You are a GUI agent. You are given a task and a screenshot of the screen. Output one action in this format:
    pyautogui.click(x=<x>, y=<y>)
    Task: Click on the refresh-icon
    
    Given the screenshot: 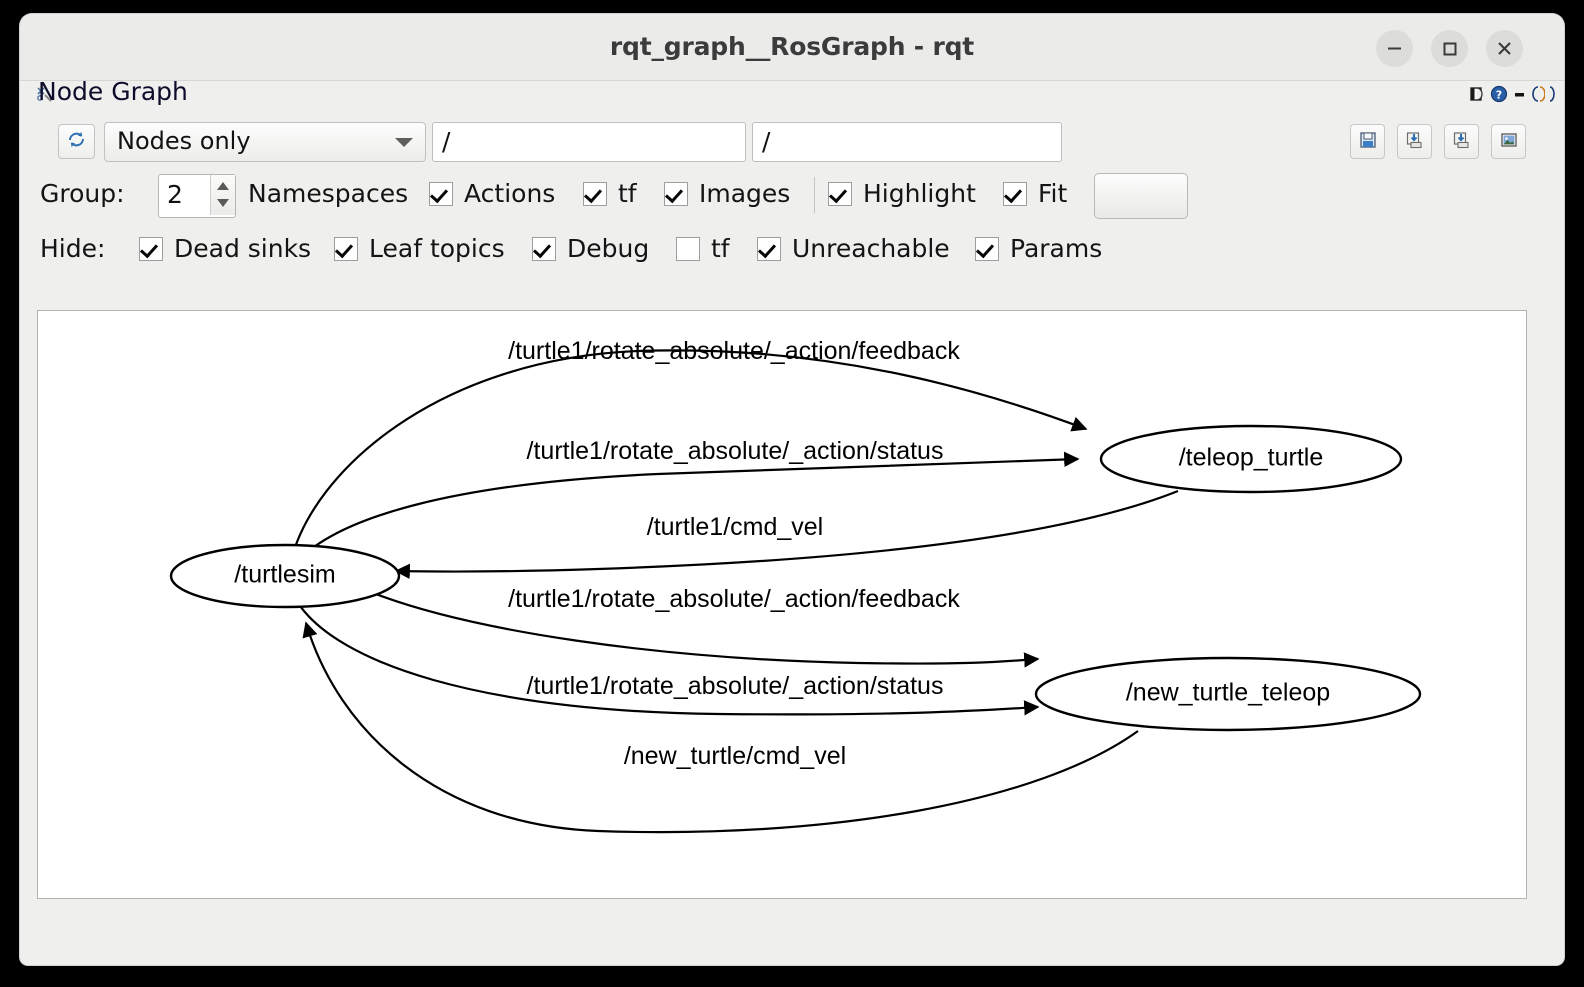 What is the action you would take?
    pyautogui.click(x=76, y=141)
    